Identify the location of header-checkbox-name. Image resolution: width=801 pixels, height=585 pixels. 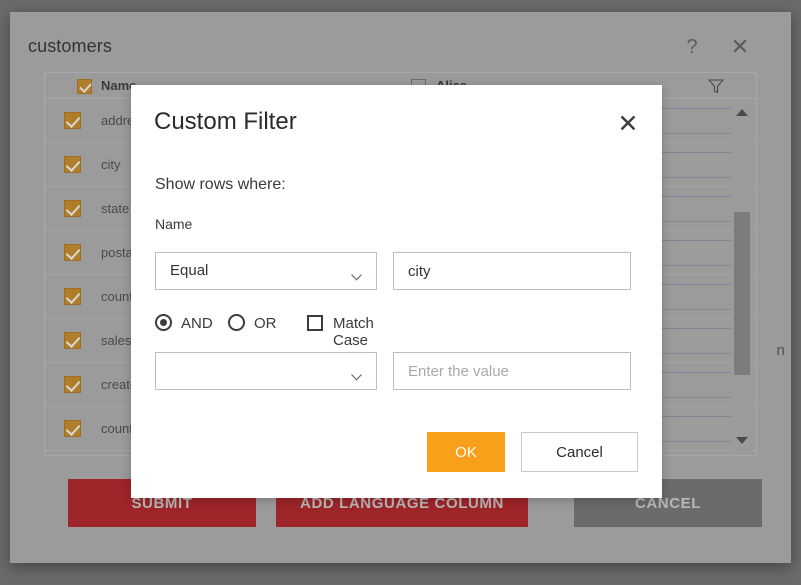
(84, 86).